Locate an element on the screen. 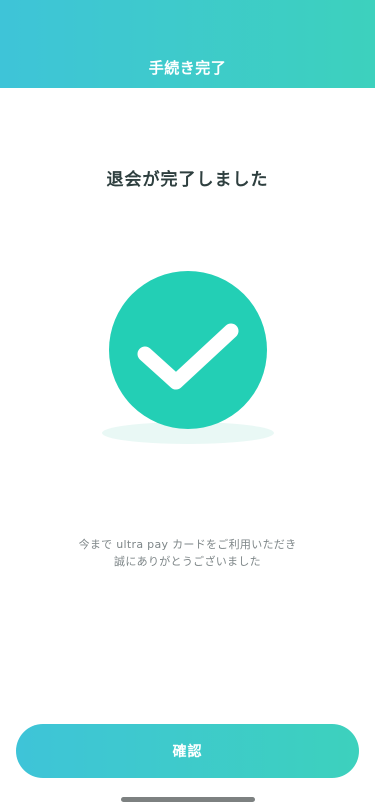 The width and height of the screenshot is (375, 812). header-title: 手続き完了 is located at coordinates (187, 68).